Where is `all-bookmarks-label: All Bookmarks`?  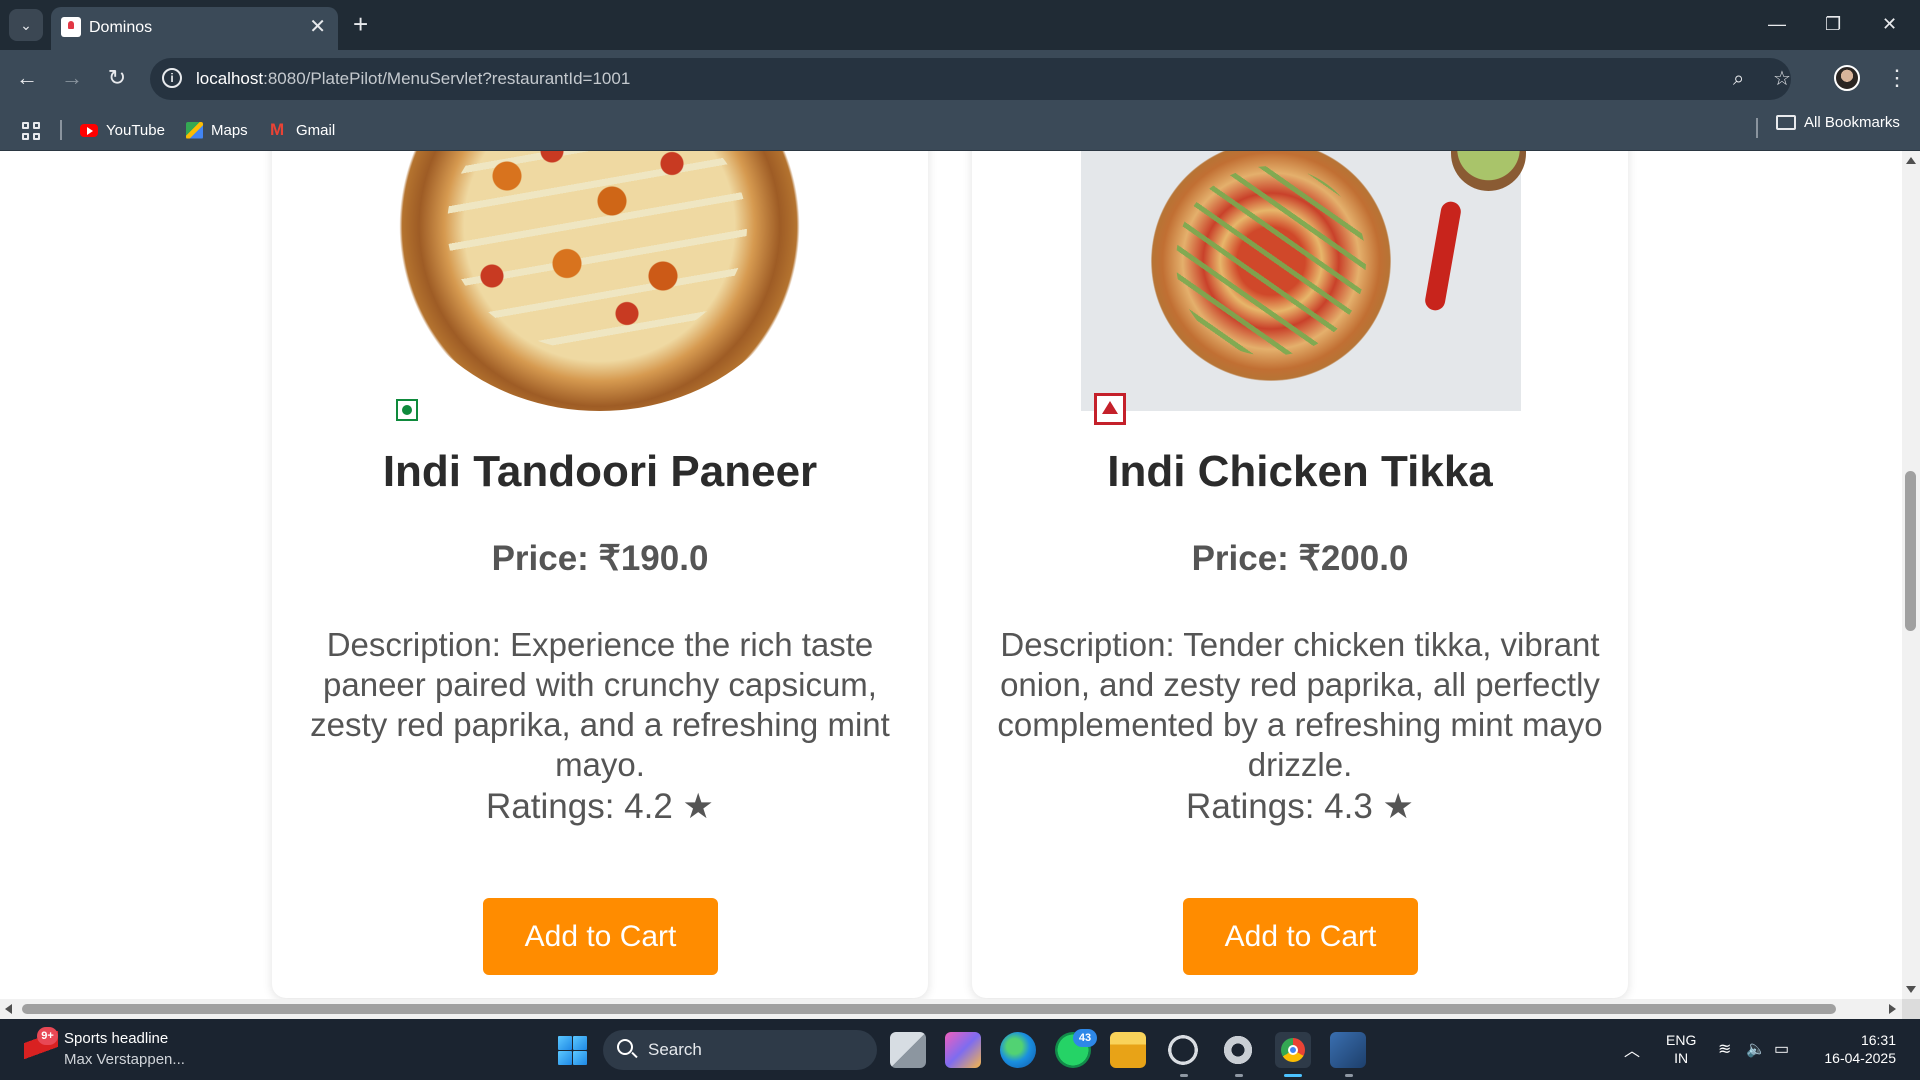 all-bookmarks-label: All Bookmarks is located at coordinates (1852, 122).